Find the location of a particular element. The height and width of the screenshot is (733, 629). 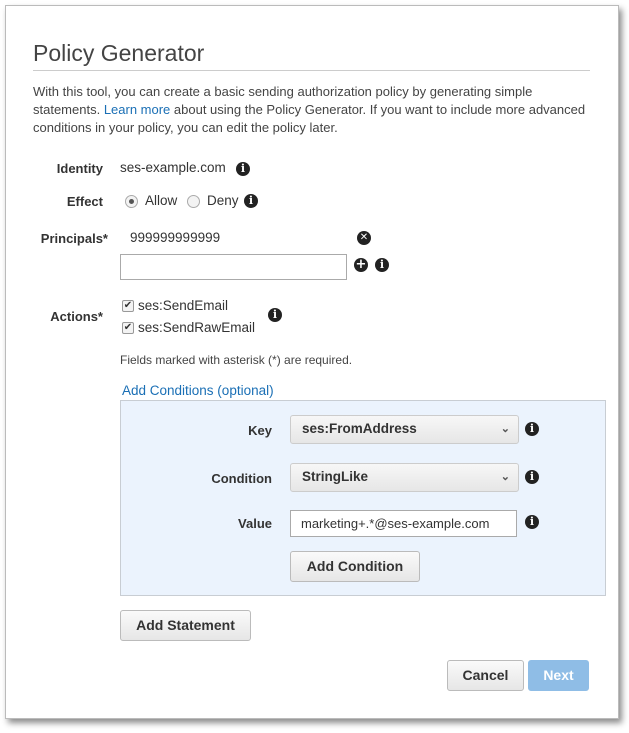

remove-icon: ✕ is located at coordinates (364, 238).